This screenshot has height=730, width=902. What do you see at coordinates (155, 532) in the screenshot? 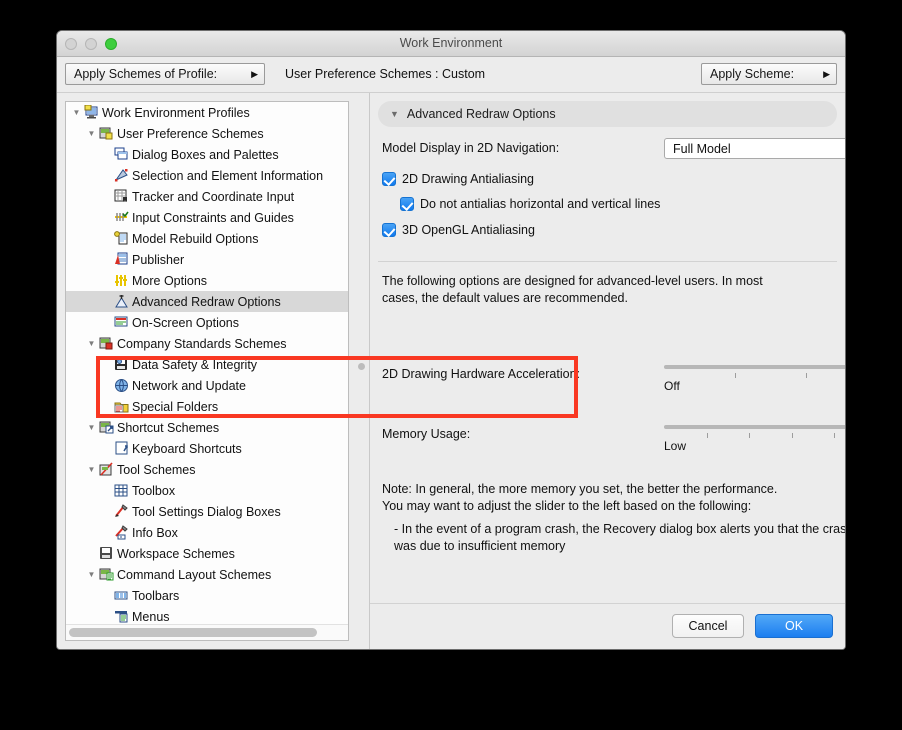
I see `tree-item-label: Info Box` at bounding box center [155, 532].